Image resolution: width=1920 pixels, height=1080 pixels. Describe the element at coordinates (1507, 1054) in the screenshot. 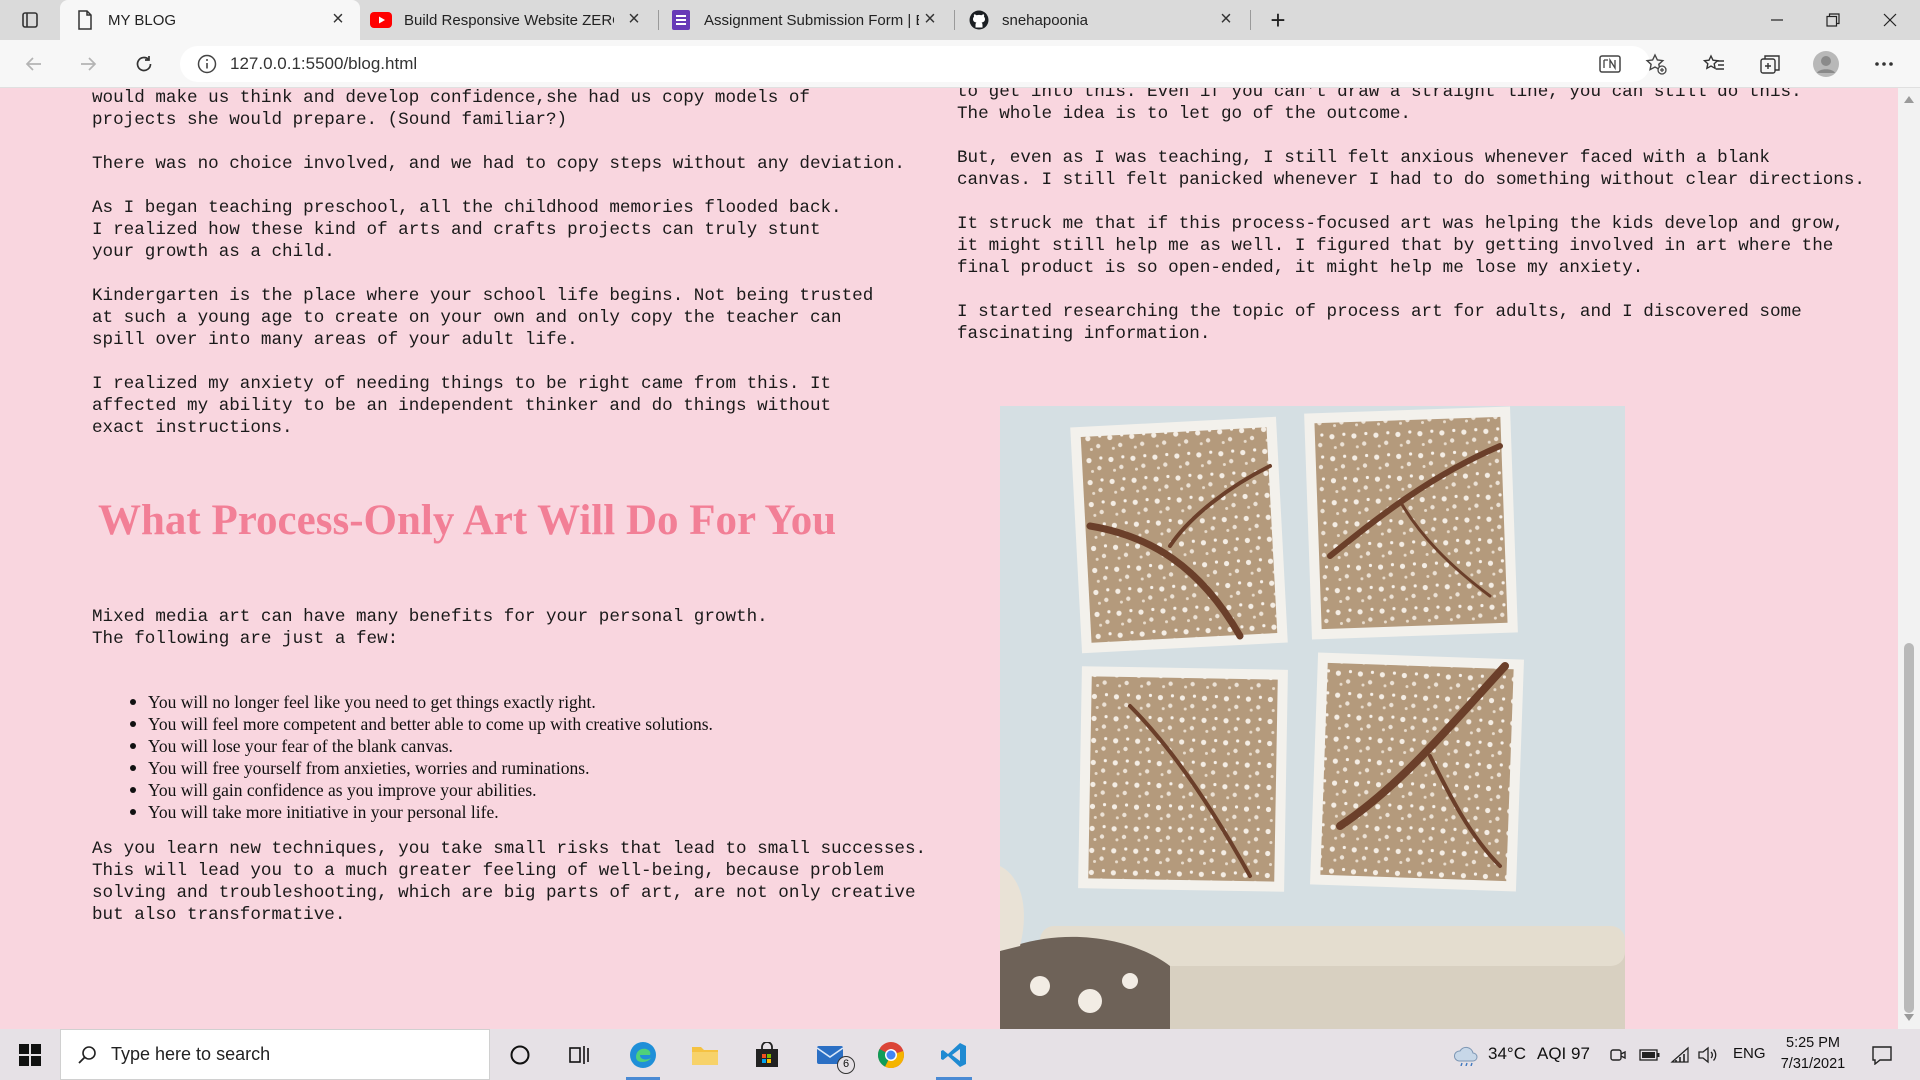

I see `temperature-text: 34°C` at that location.